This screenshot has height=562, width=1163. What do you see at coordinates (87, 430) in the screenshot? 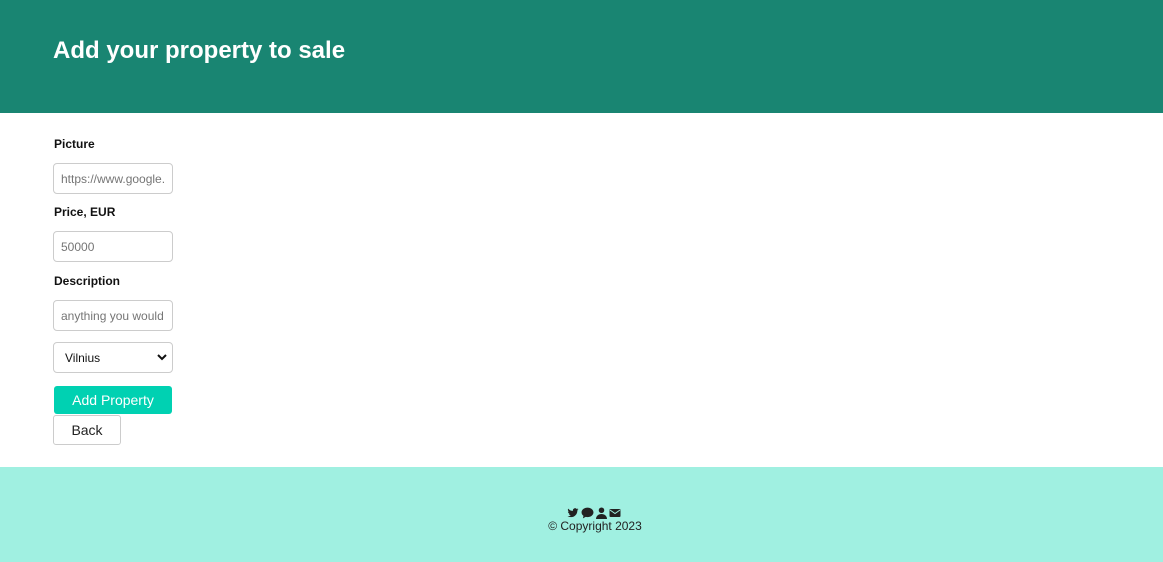
I see `back-button: Back` at bounding box center [87, 430].